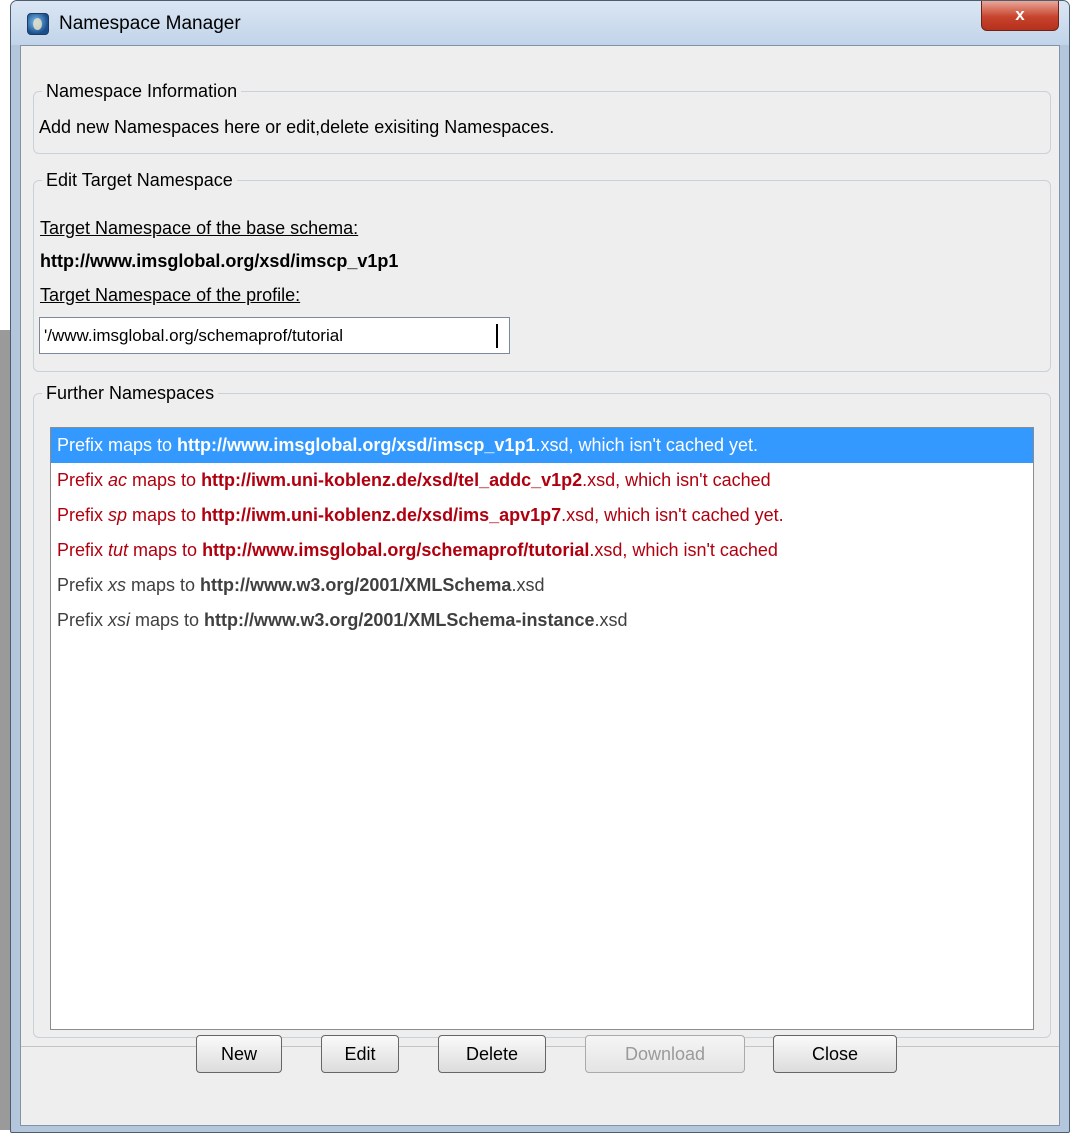 This screenshot has height=1137, width=1075. What do you see at coordinates (139, 180) in the screenshot?
I see `panel-legend: Edit Target Namespace` at bounding box center [139, 180].